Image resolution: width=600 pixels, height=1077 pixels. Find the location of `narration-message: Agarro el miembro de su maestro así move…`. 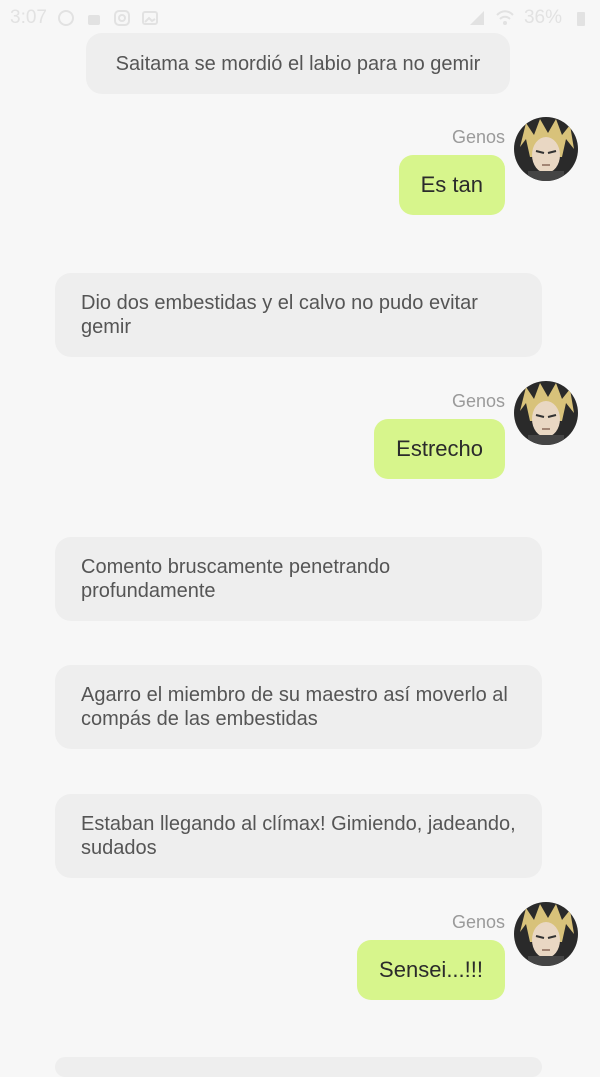

narration-message: Agarro el miembro de su maestro así move… is located at coordinates (298, 707).